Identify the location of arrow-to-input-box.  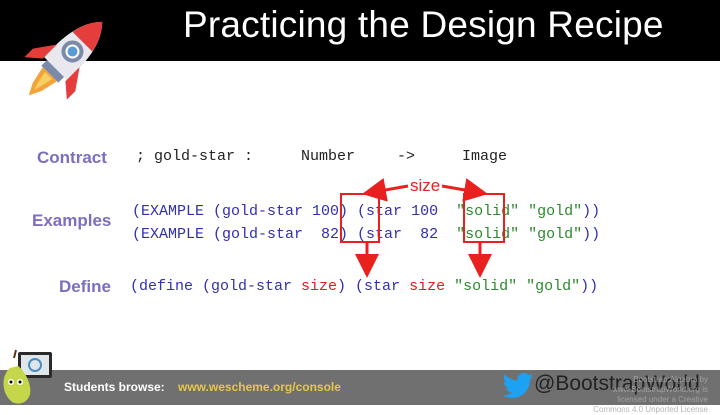
(385, 190).